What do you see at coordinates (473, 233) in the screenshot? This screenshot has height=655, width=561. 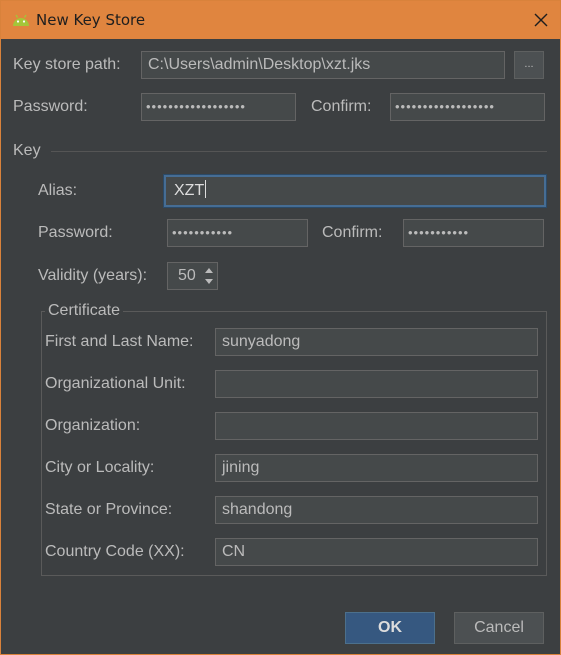 I see `key-confirm-field: •••••••••••` at bounding box center [473, 233].